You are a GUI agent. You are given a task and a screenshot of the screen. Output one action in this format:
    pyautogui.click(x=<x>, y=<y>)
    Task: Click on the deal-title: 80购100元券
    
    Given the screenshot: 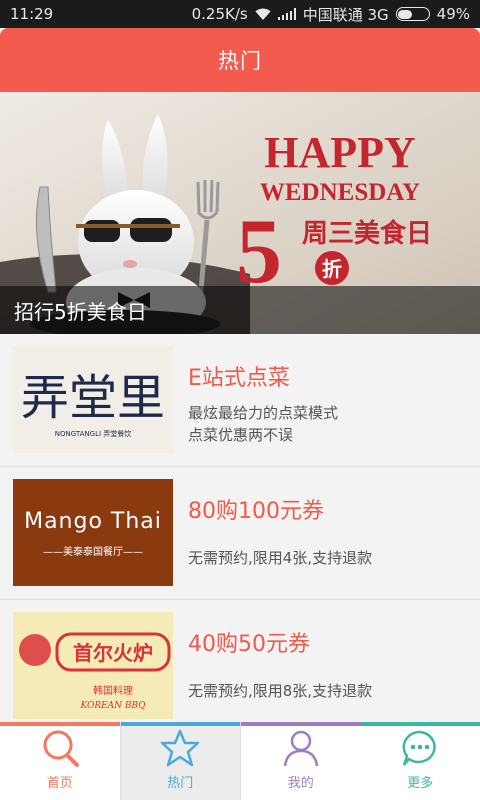 What is the action you would take?
    pyautogui.click(x=256, y=511)
    